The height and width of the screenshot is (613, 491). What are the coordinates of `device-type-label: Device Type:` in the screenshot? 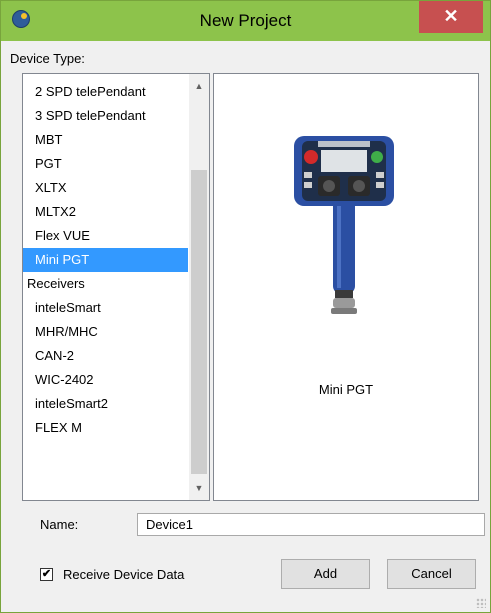 It's located at (47, 58).